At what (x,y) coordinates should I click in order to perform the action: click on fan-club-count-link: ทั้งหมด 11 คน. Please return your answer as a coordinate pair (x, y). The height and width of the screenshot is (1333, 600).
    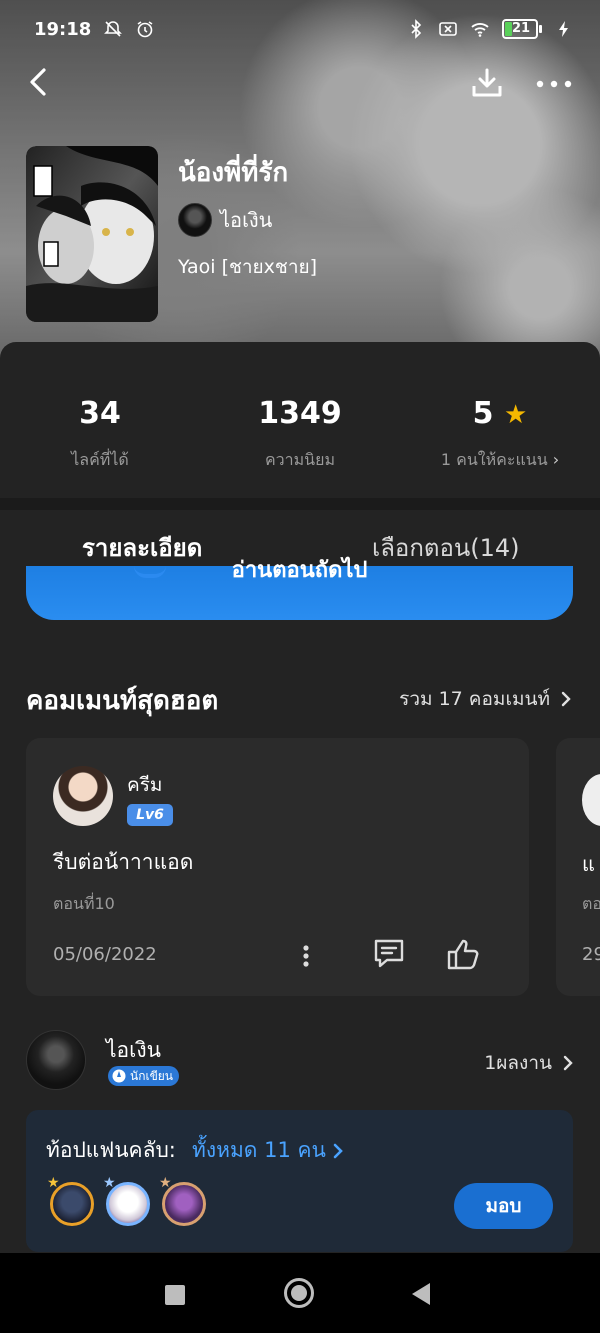
    Looking at the image, I should click on (268, 1150).